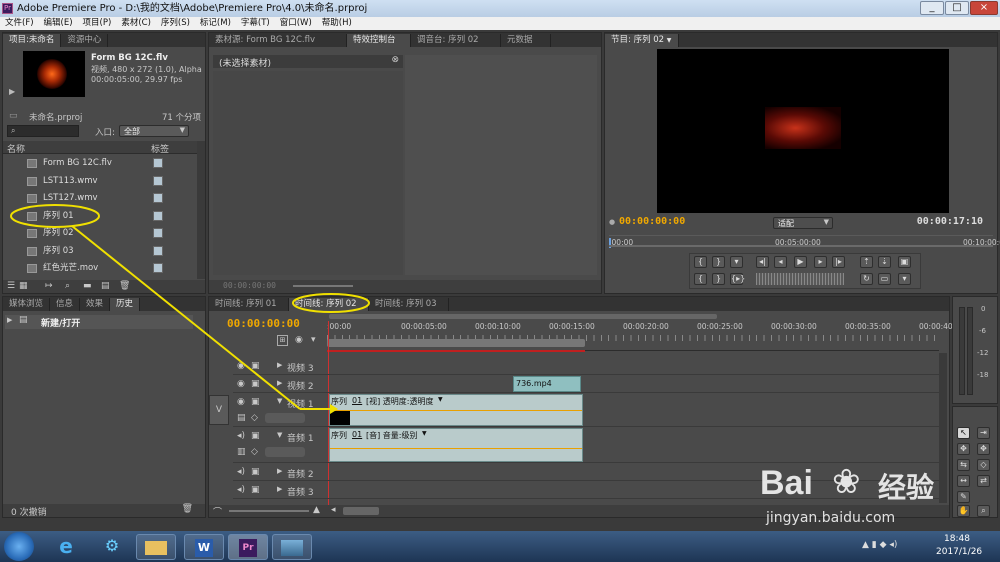 The image size is (1000, 562). What do you see at coordinates (904, 279) in the screenshot?
I see `output-icon: ▾` at bounding box center [904, 279].